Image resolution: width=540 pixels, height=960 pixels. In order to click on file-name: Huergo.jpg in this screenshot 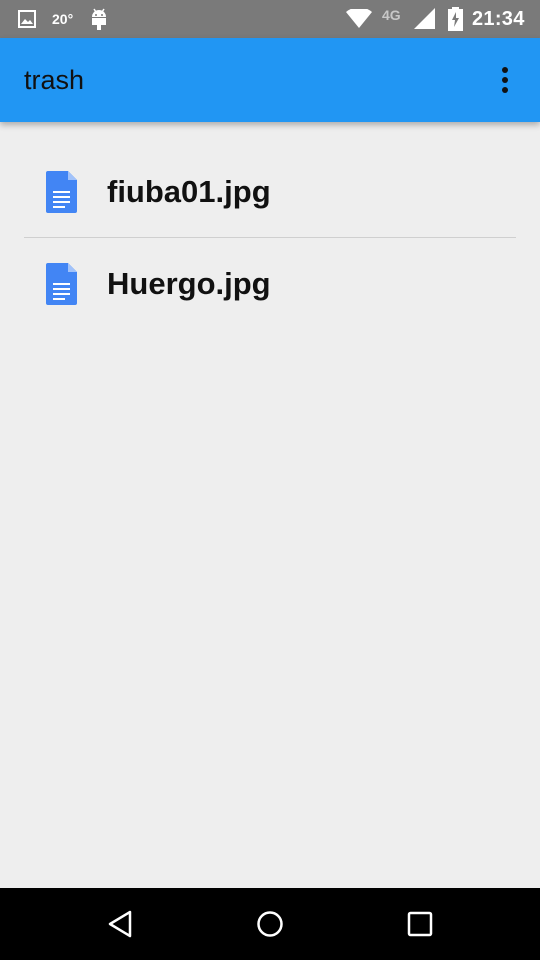, I will do `click(189, 283)`.